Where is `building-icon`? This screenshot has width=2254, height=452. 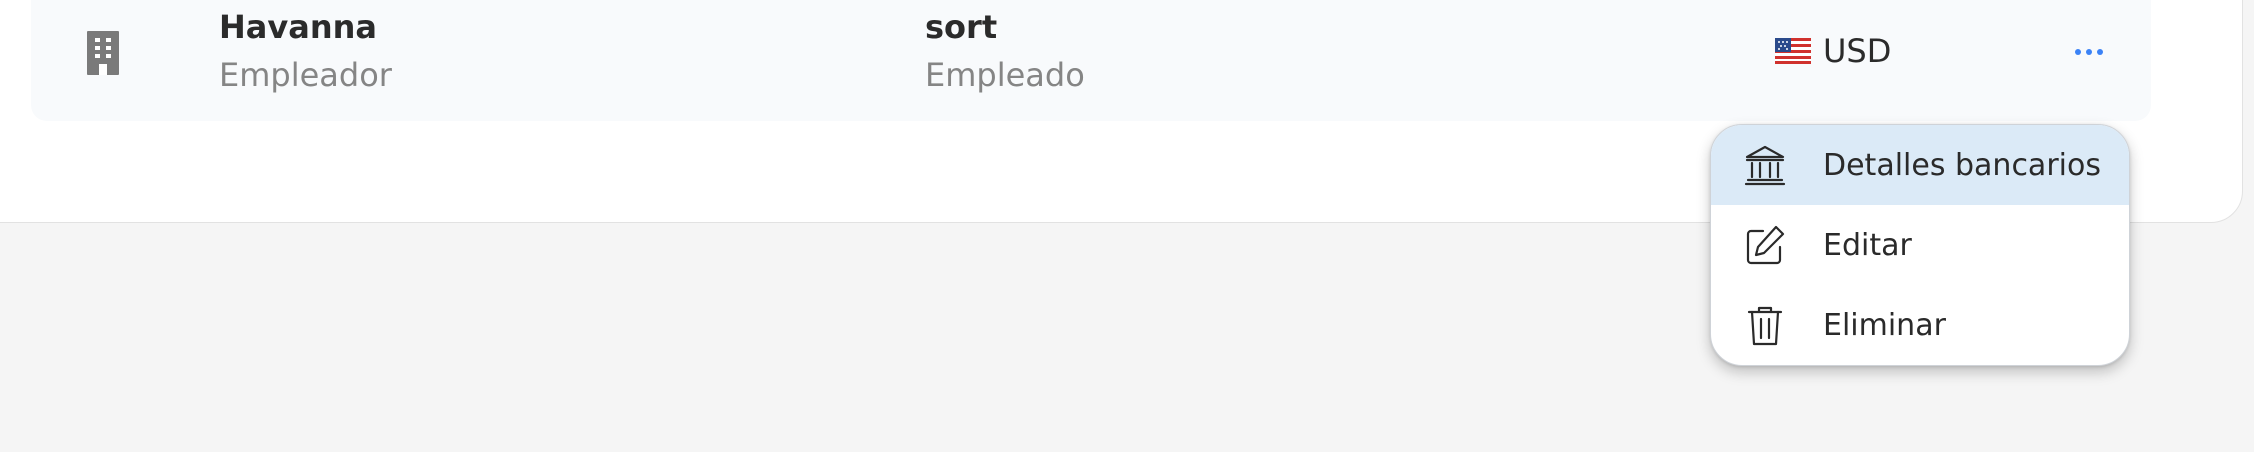 building-icon is located at coordinates (103, 53).